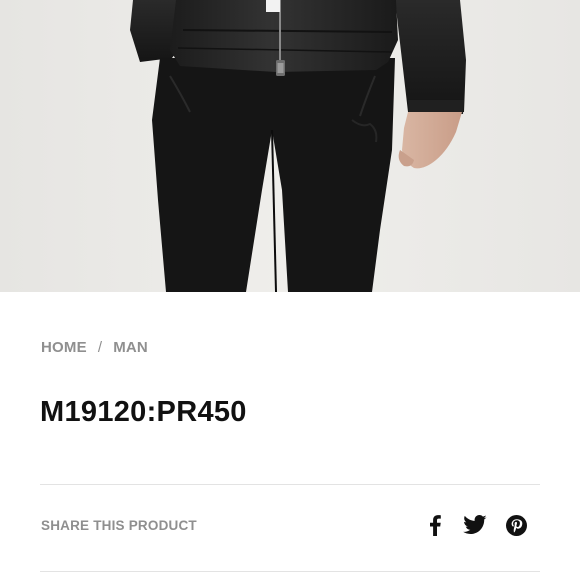 The height and width of the screenshot is (580, 580). What do you see at coordinates (143, 412) in the screenshot?
I see `product-title: M19120:PR450` at bounding box center [143, 412].